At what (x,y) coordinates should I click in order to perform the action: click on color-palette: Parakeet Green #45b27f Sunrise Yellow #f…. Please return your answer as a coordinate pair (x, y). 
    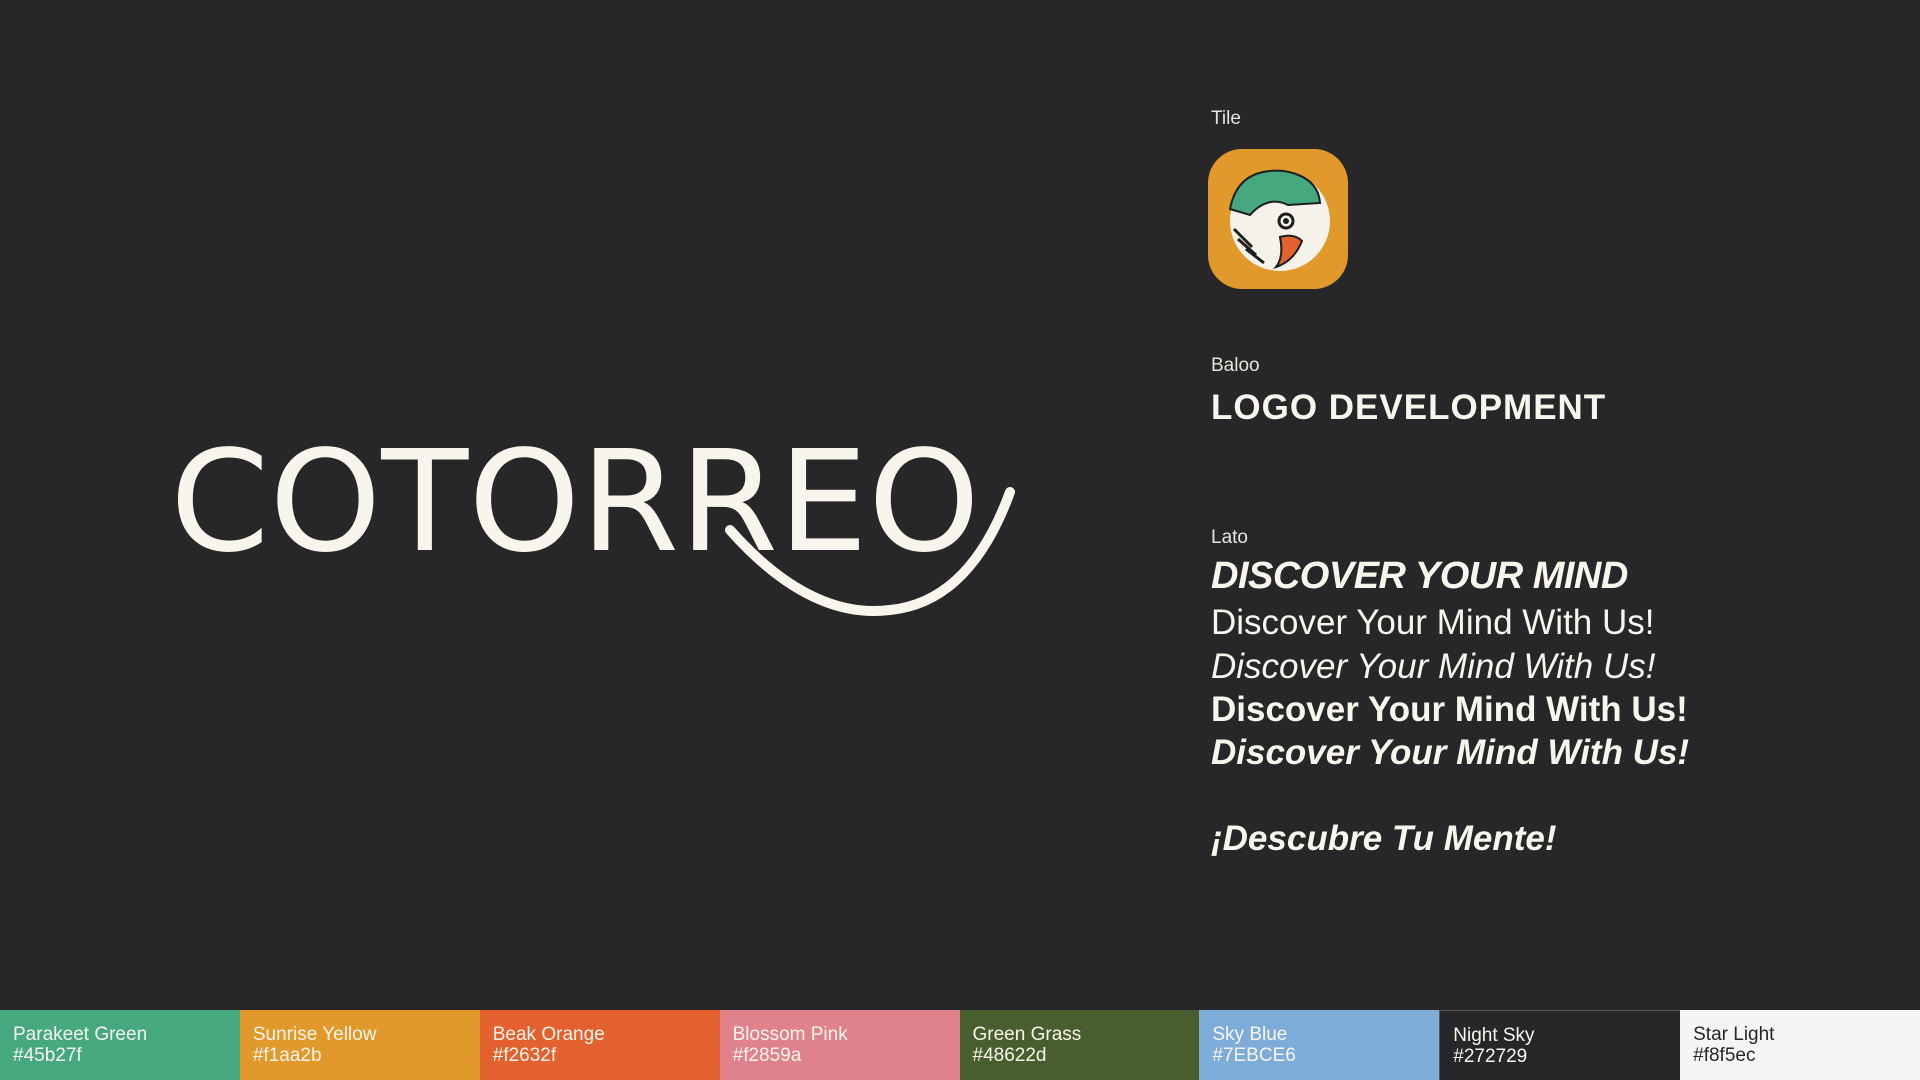
    Looking at the image, I should click on (960, 1045).